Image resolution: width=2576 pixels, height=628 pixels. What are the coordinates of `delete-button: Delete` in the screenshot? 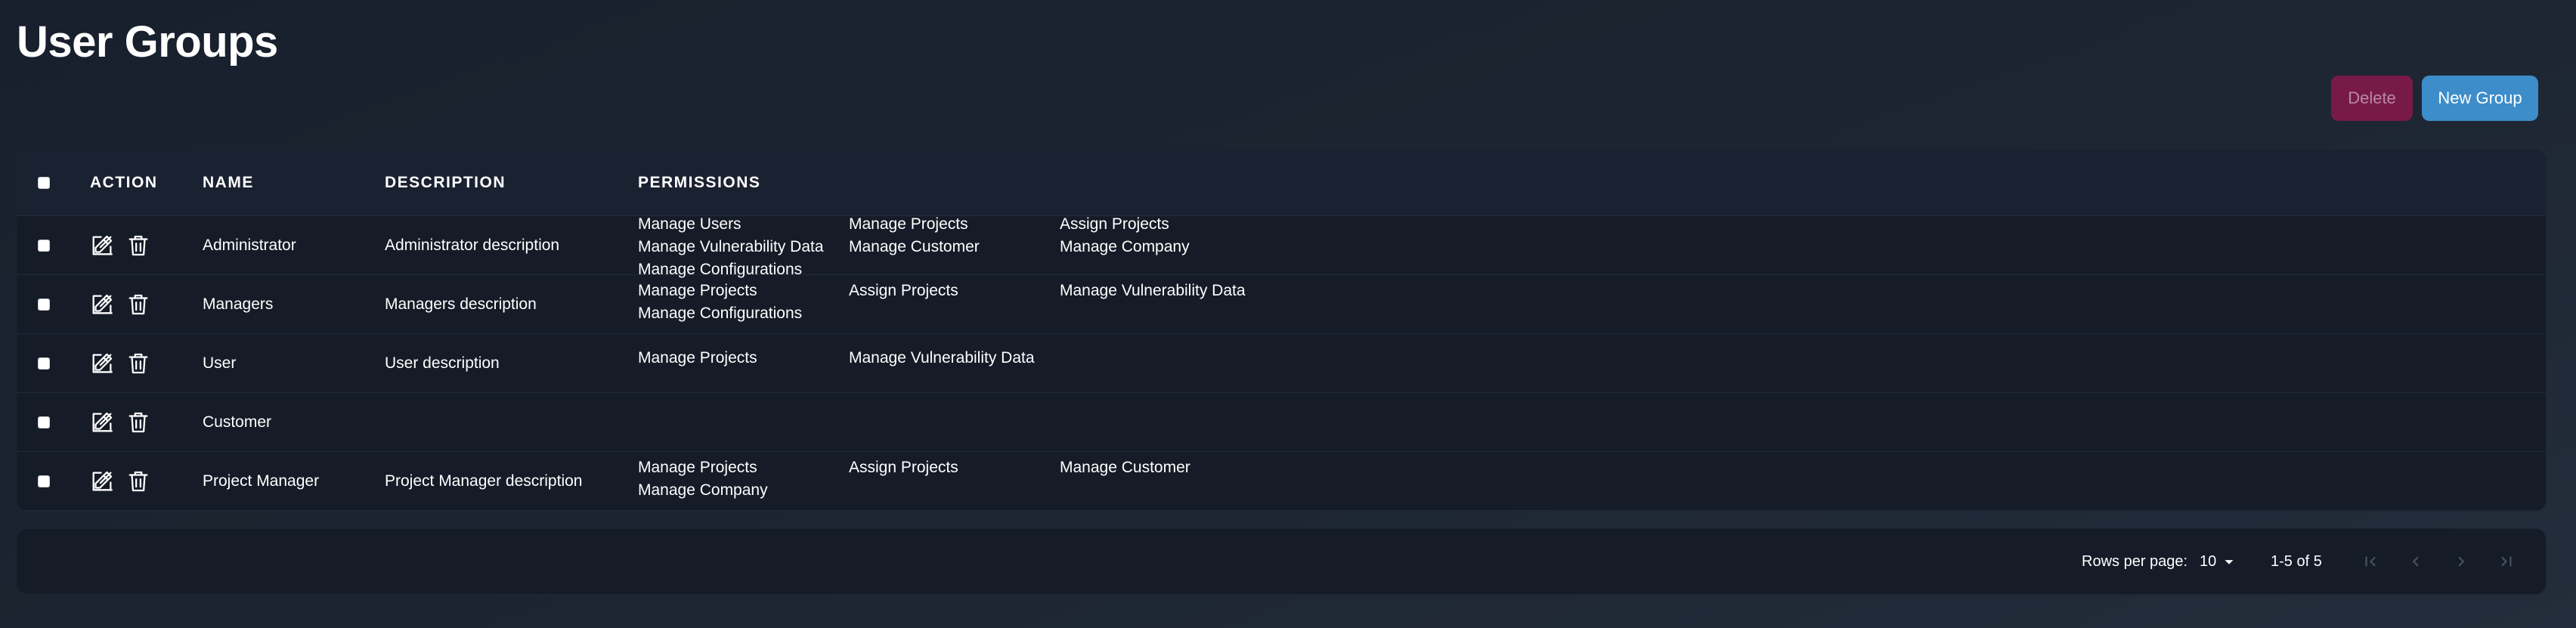 It's located at (2372, 99).